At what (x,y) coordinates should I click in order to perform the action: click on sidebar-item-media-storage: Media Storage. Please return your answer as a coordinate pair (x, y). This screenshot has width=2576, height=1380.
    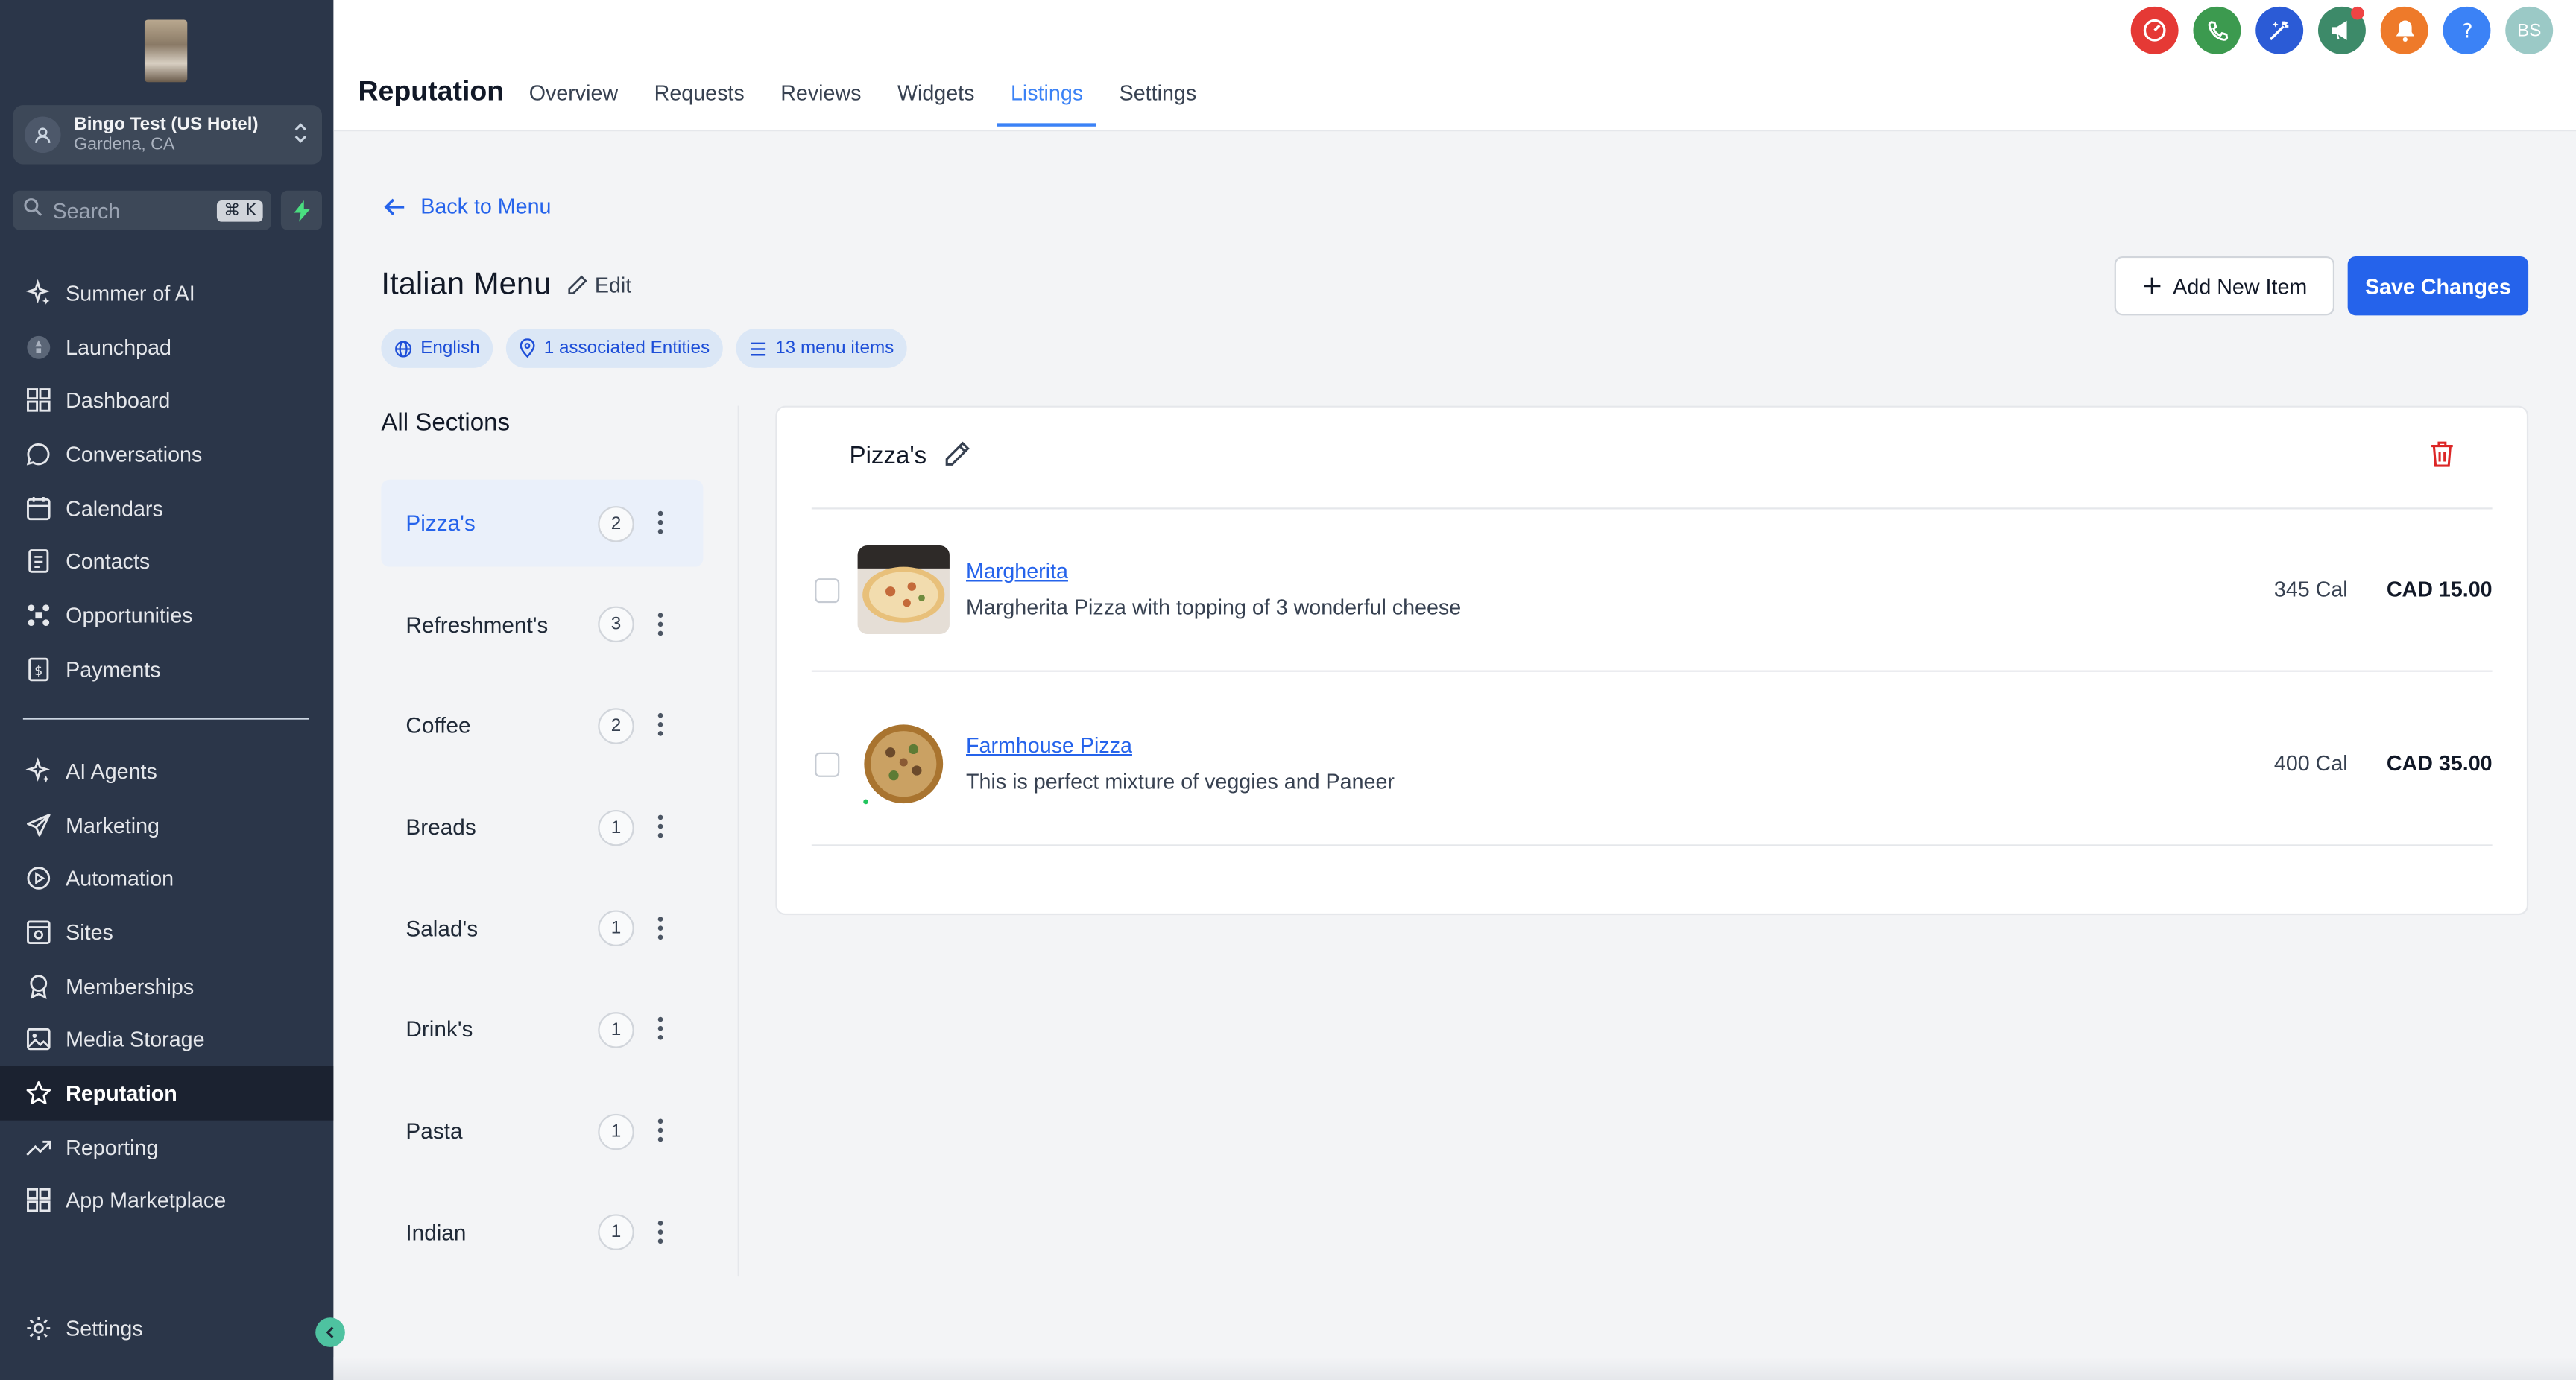
    Looking at the image, I should click on (166, 1040).